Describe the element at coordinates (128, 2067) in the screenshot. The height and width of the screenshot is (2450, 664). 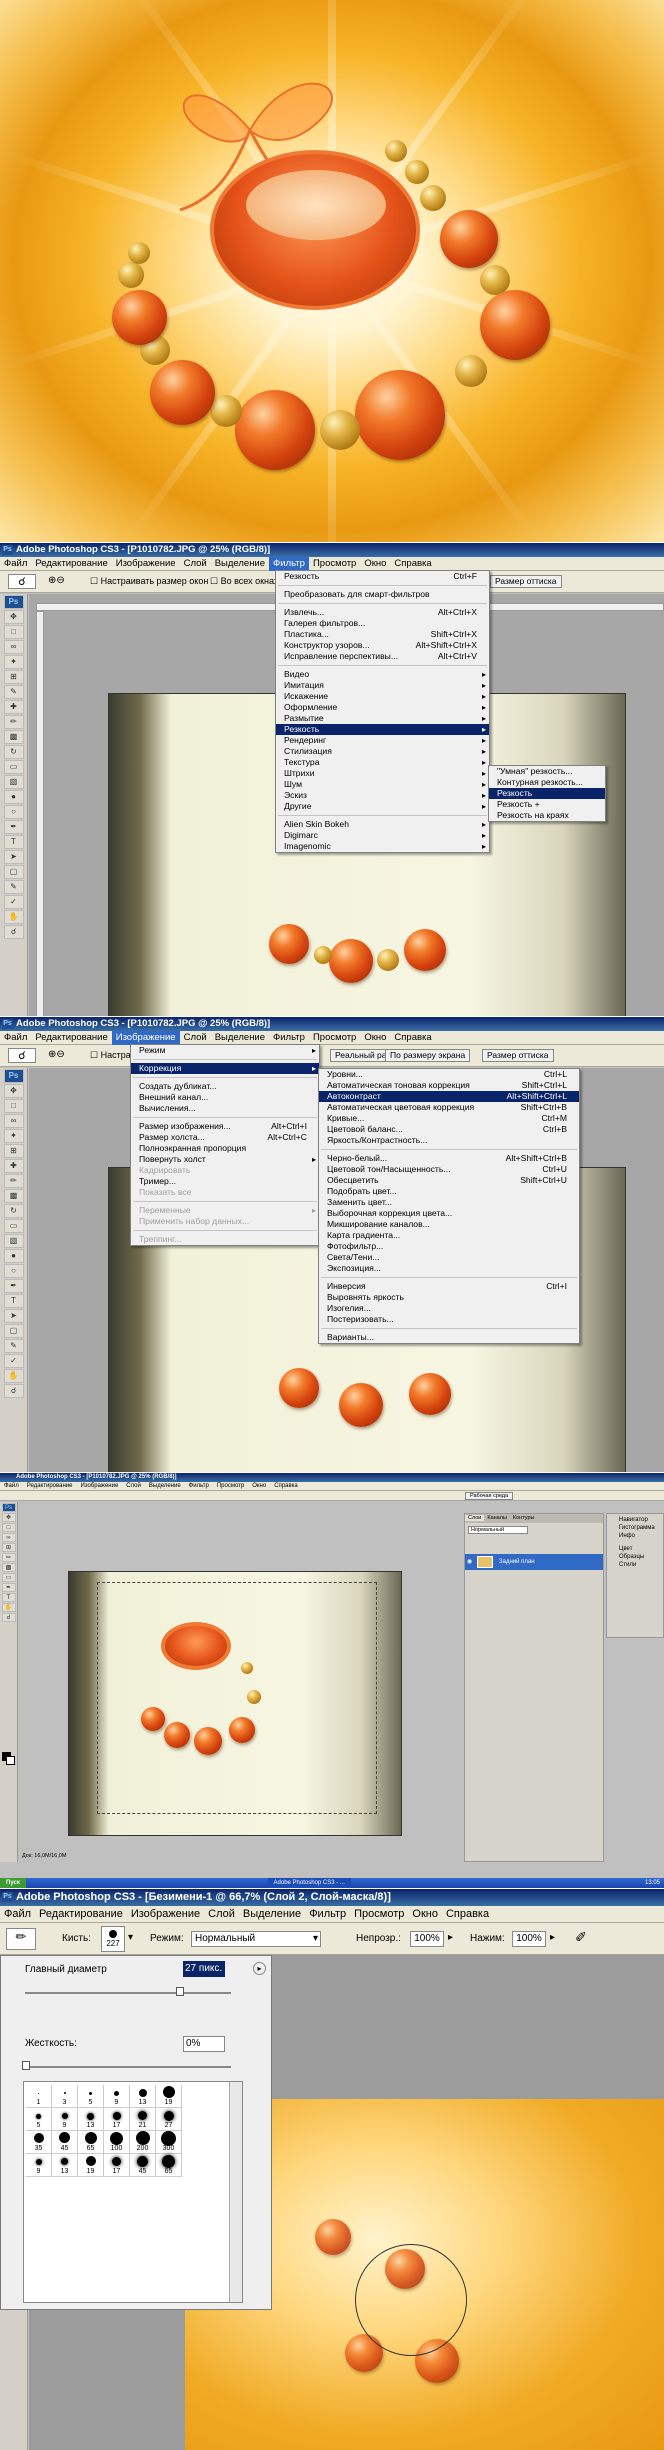
I see `hardness-slider-track` at that location.